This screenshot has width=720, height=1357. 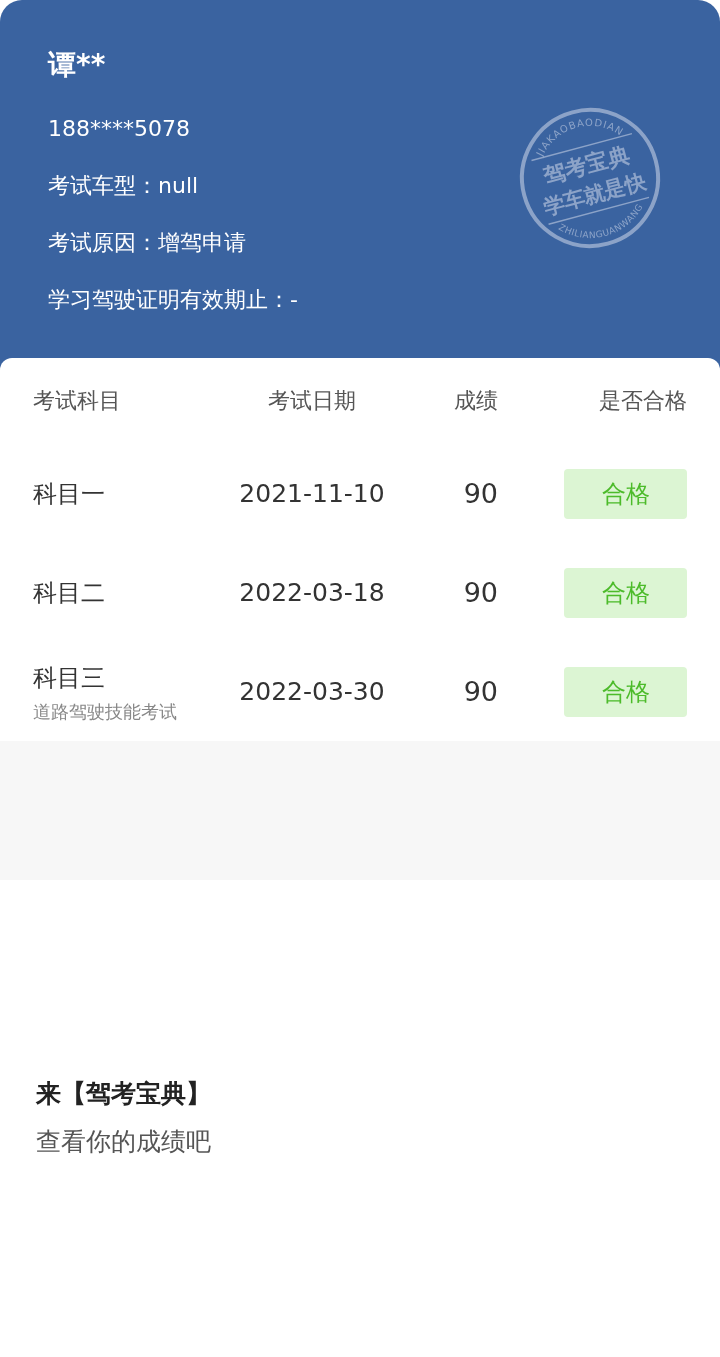 What do you see at coordinates (123, 186) in the screenshot?
I see `info-line: 考试车型：null` at bounding box center [123, 186].